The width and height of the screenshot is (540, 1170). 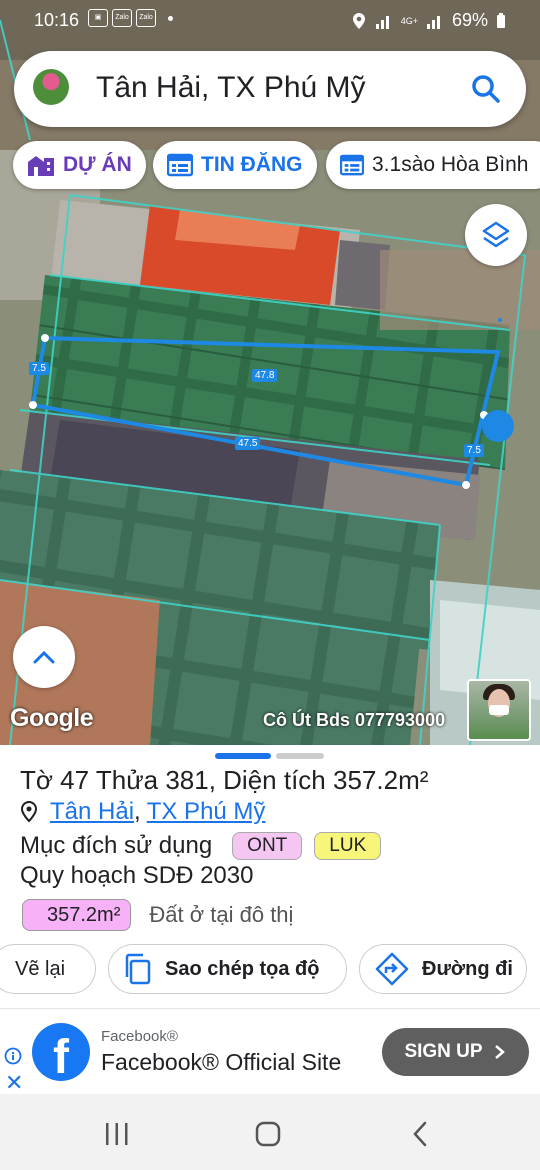 What do you see at coordinates (467, 968) in the screenshot?
I see `directions-label: Đường đi` at bounding box center [467, 968].